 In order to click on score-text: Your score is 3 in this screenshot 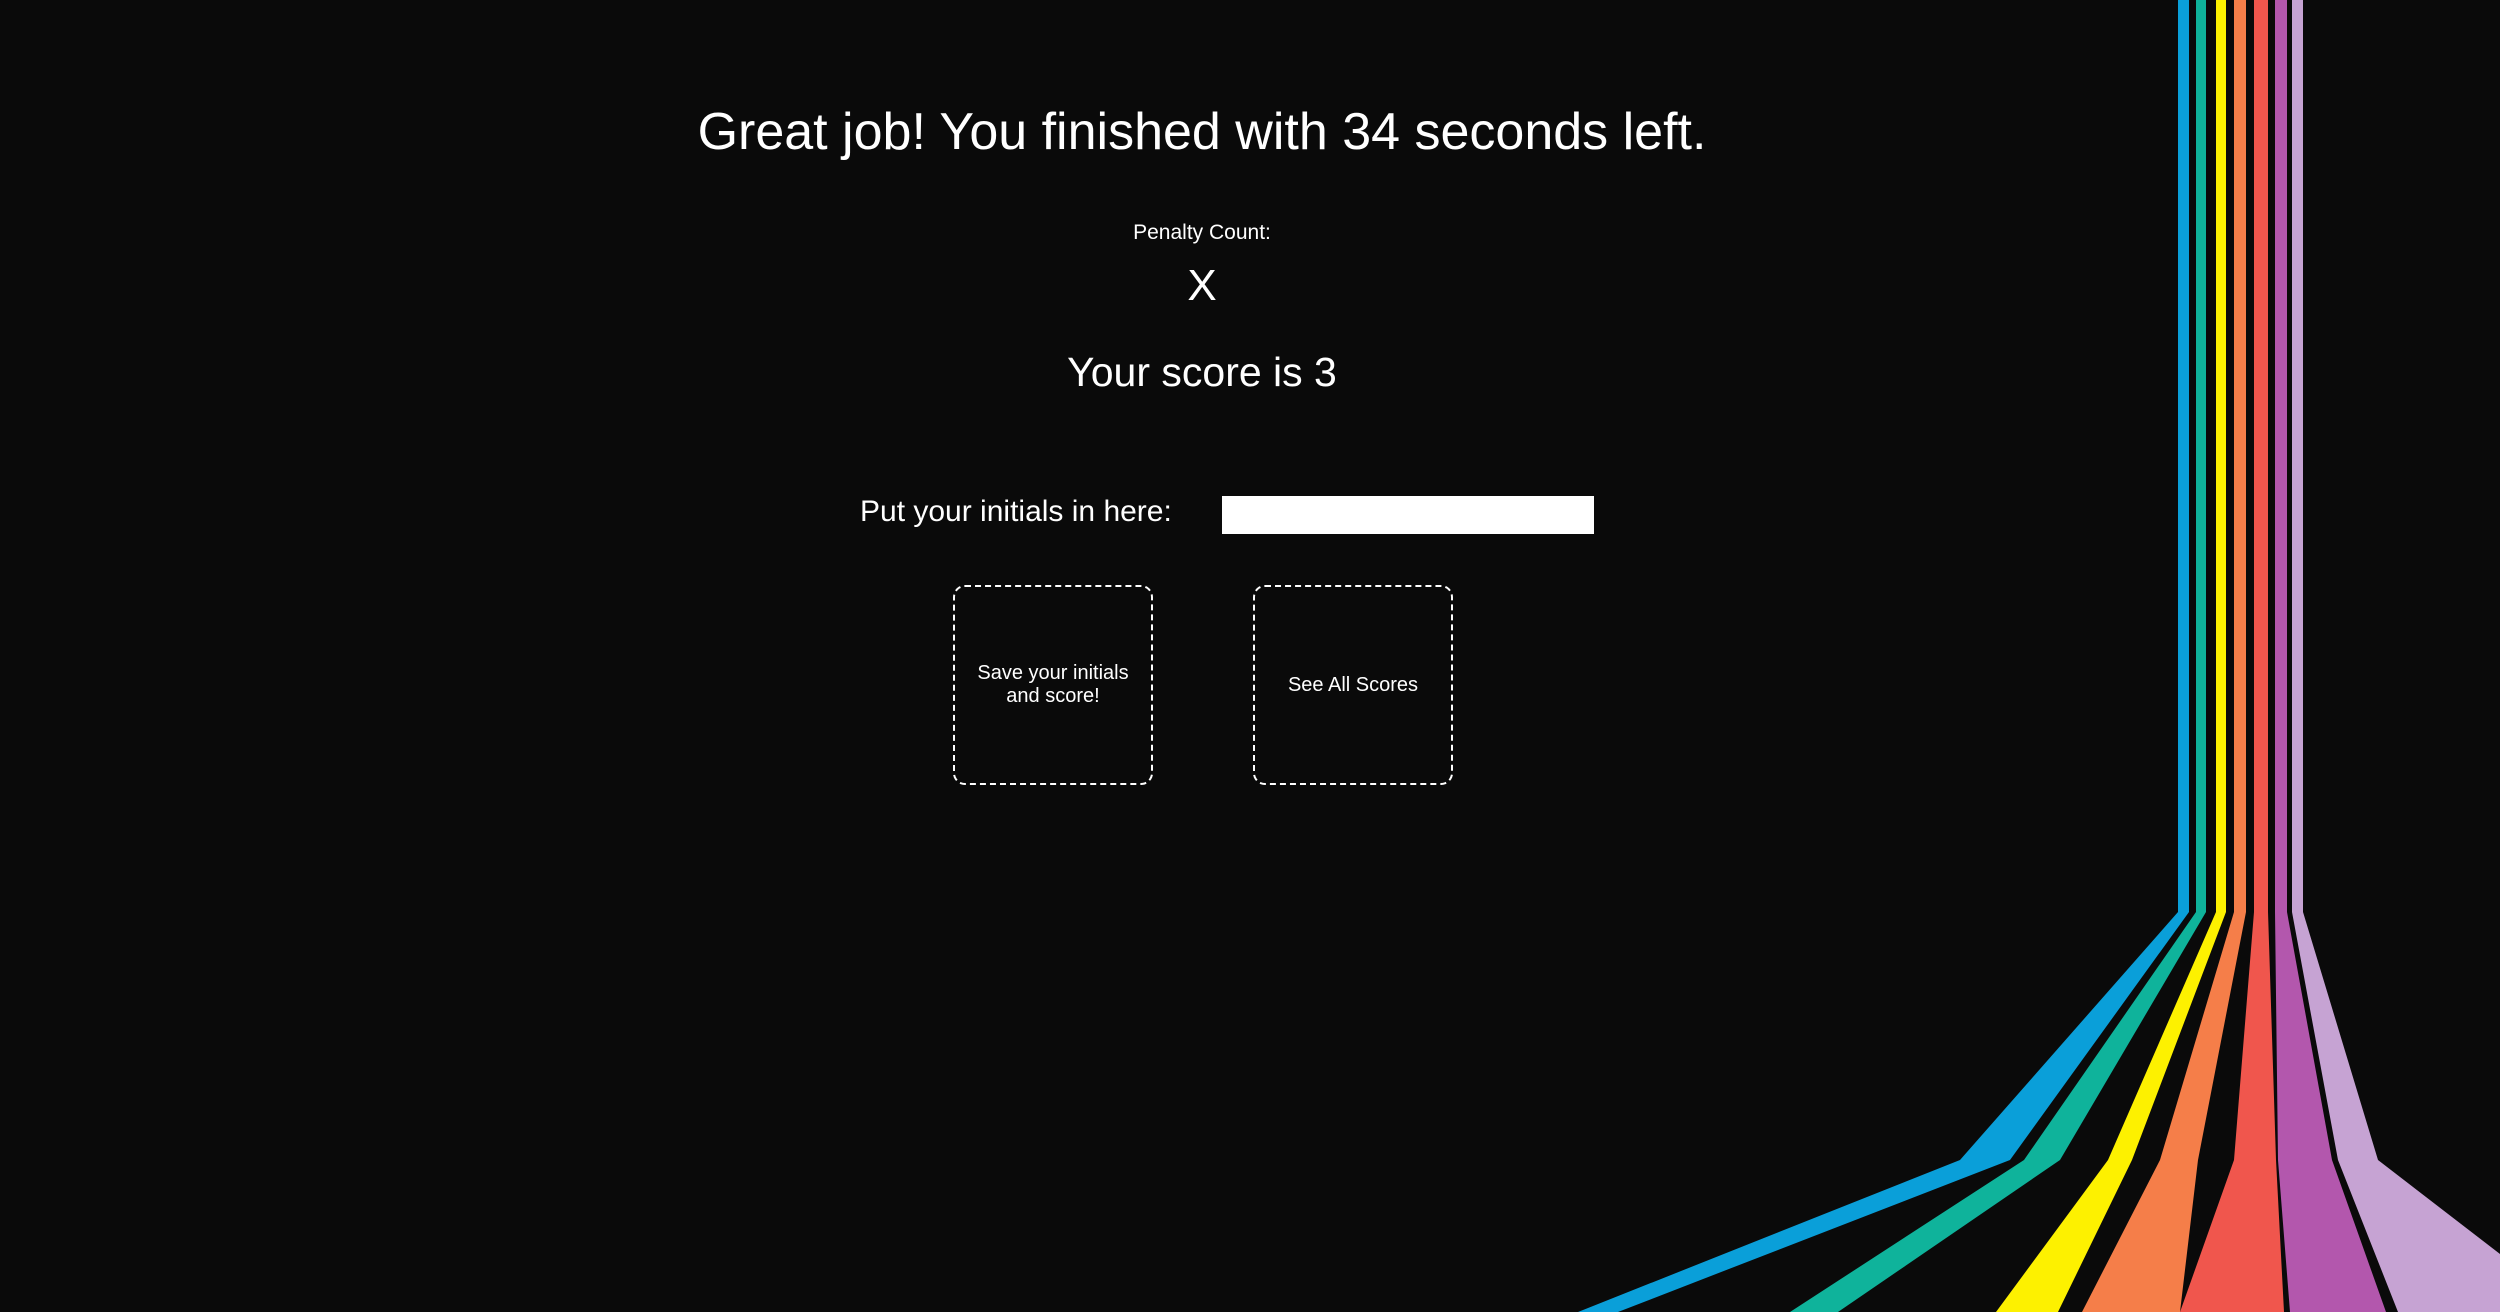, I will do `click(1202, 372)`.